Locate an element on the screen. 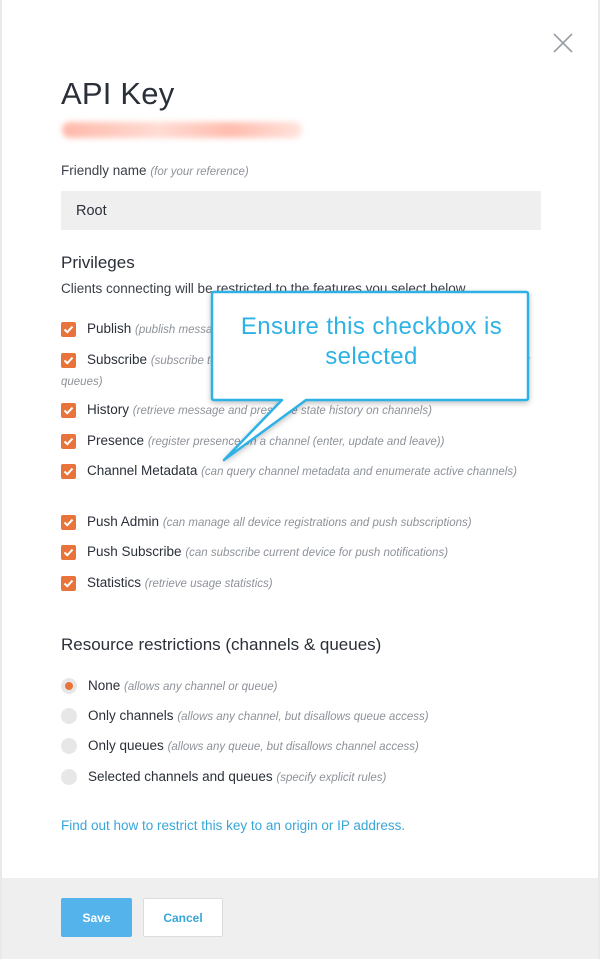  dialog-footer: Save Cancel is located at coordinates (300, 918).